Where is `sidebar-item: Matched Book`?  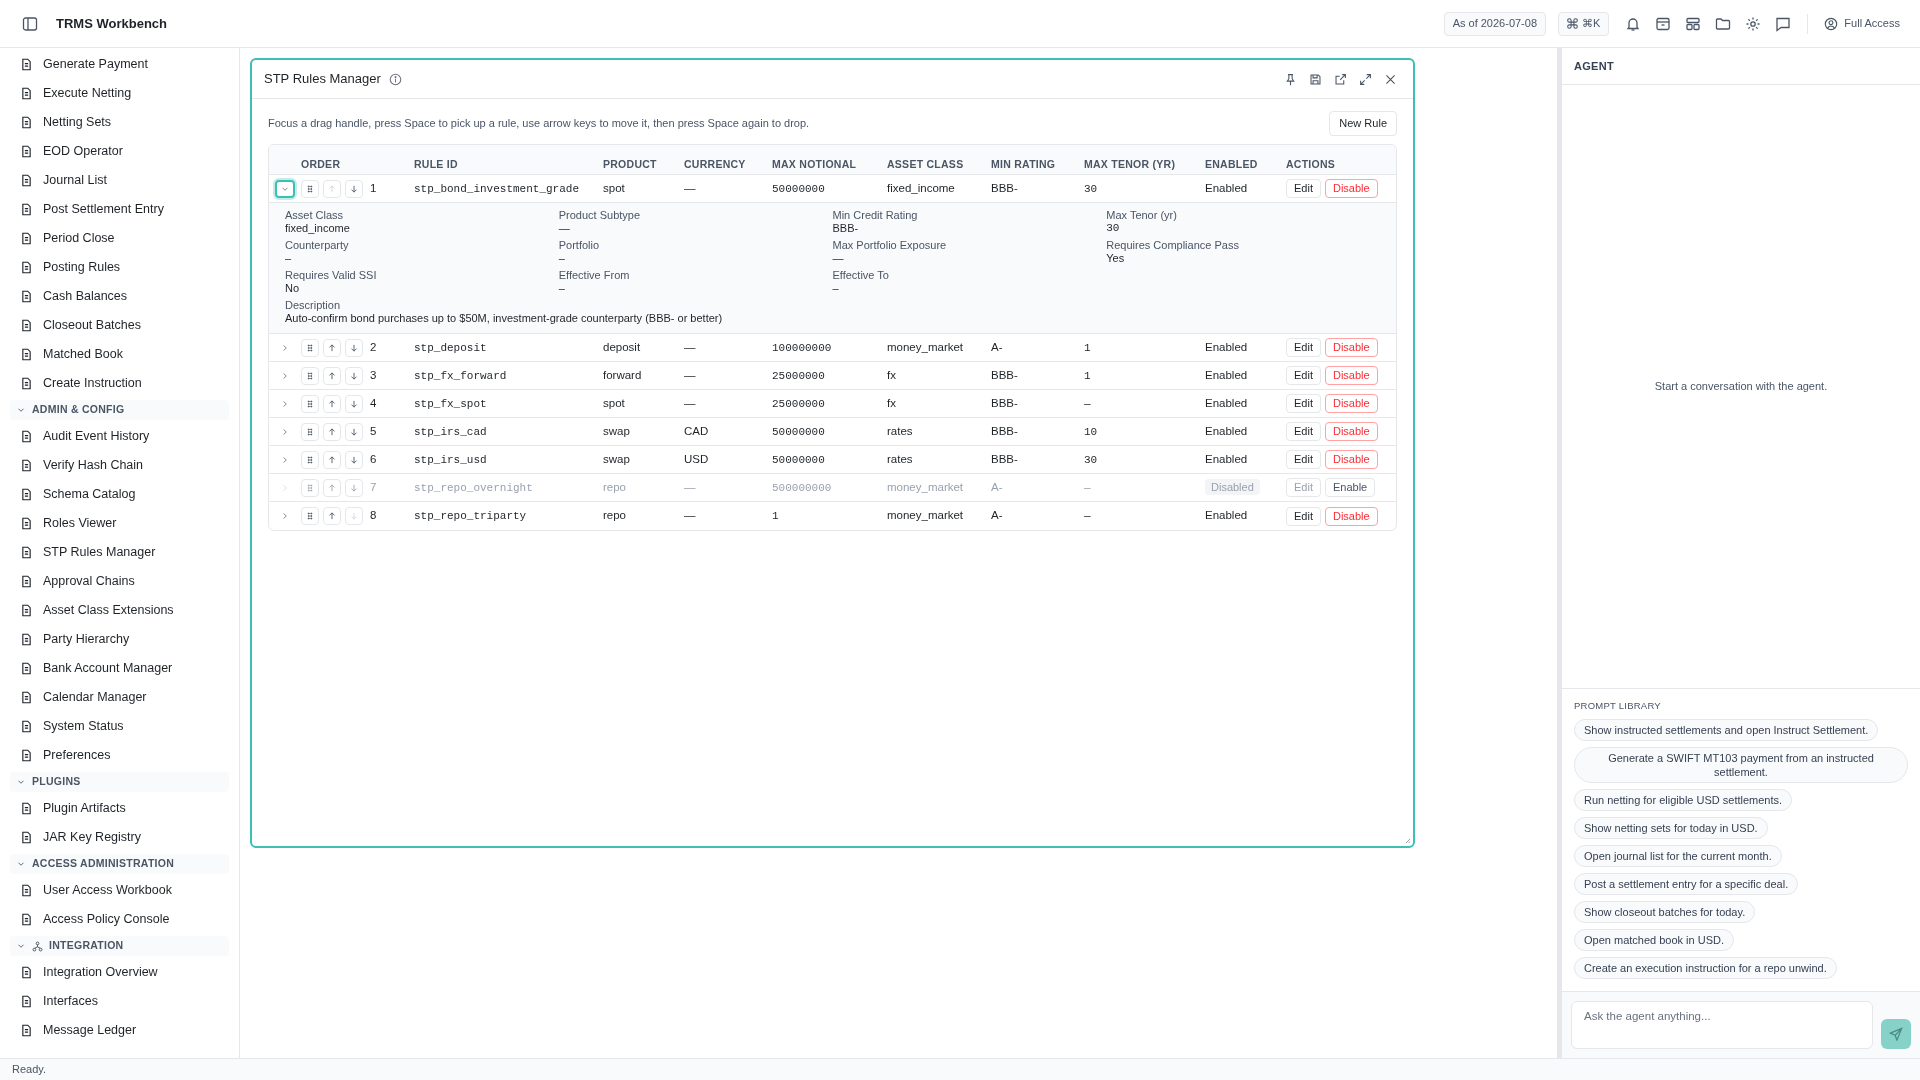 sidebar-item: Matched Book is located at coordinates (119, 354).